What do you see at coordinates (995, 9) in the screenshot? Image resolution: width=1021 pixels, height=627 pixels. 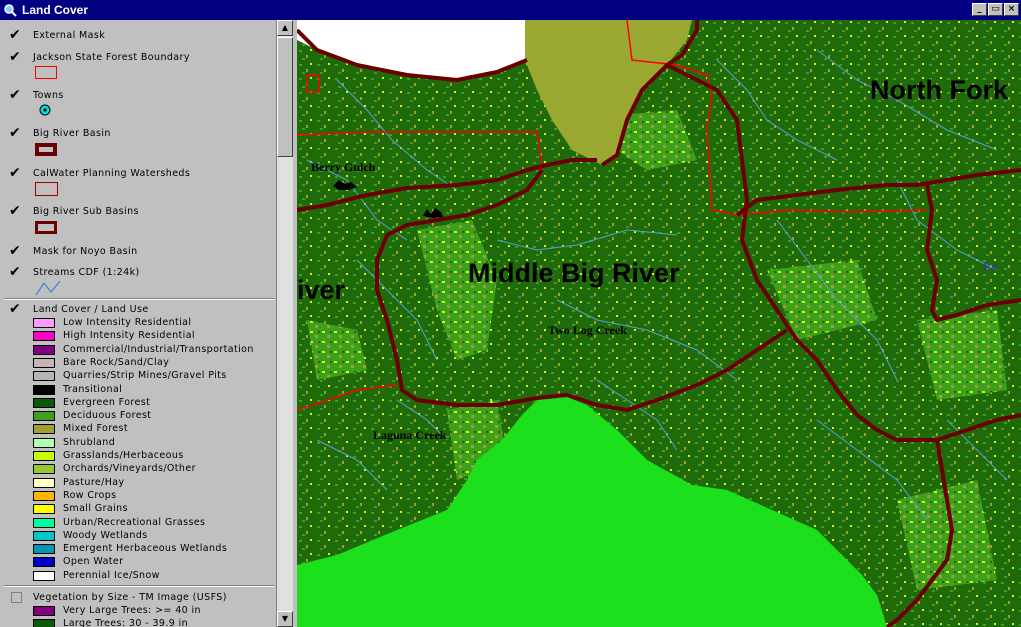 I see `restore-button: ▭` at bounding box center [995, 9].